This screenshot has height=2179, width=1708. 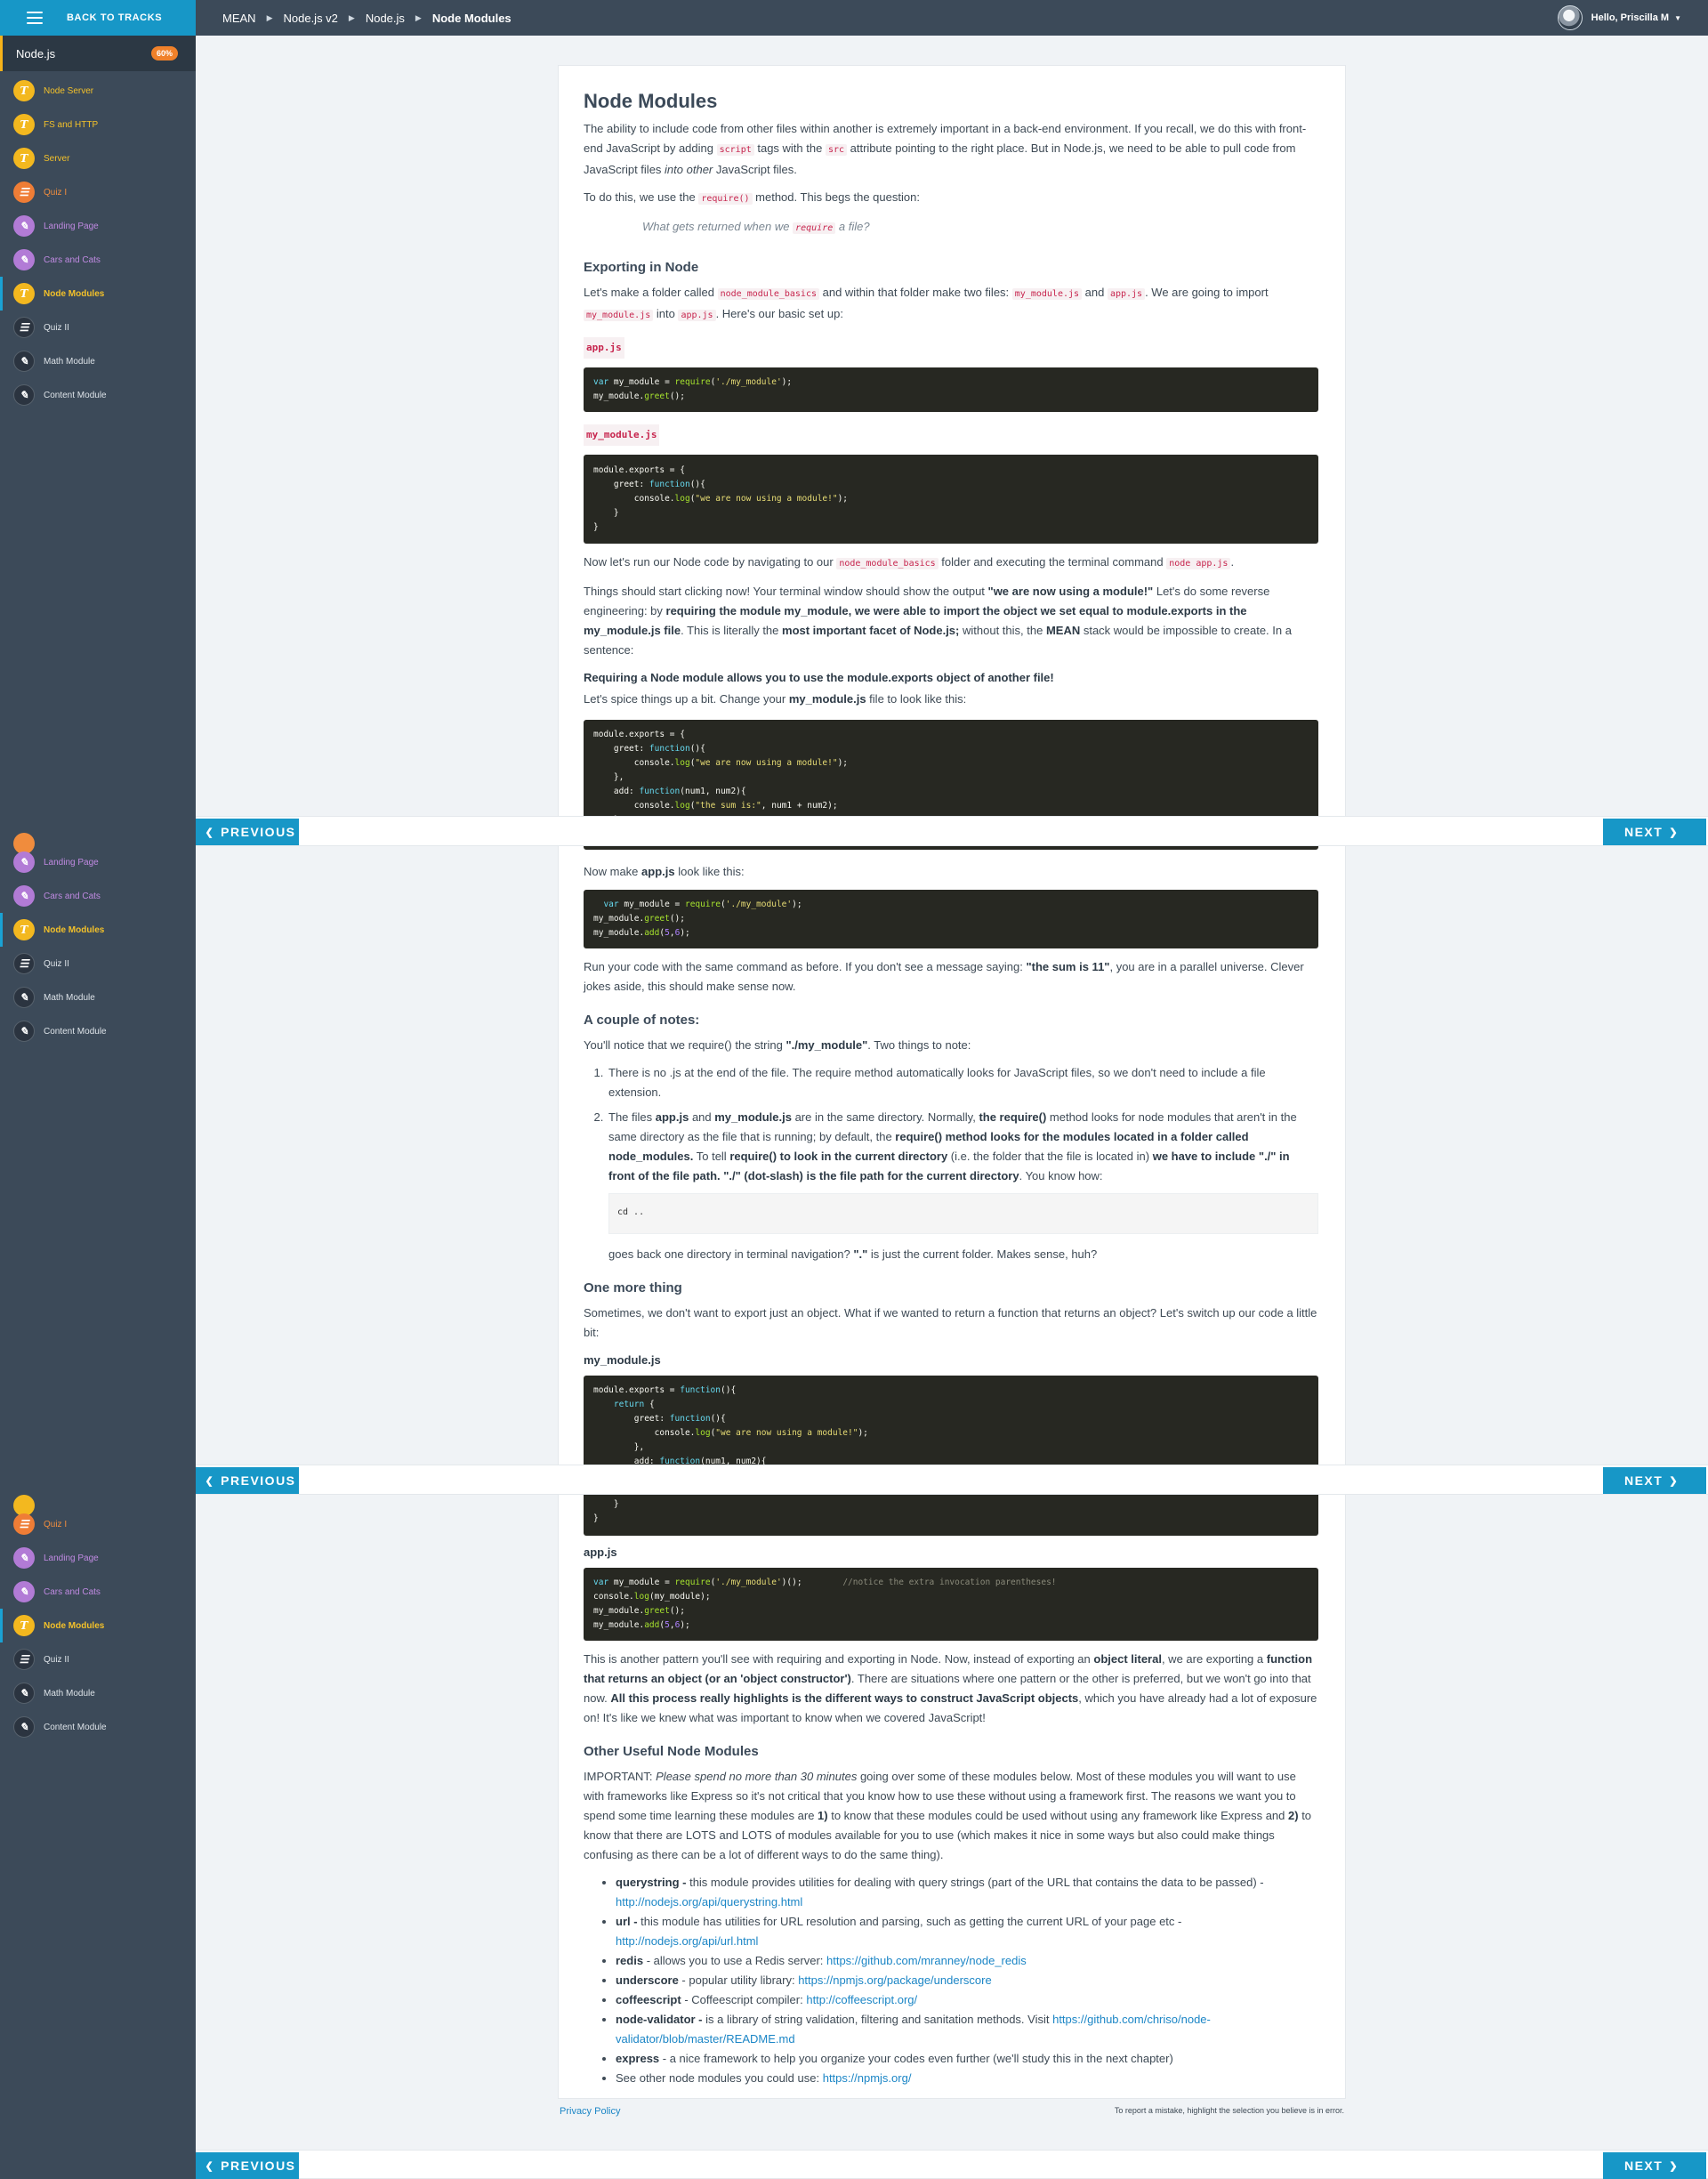 I want to click on avatar, so click(x=1570, y=17).